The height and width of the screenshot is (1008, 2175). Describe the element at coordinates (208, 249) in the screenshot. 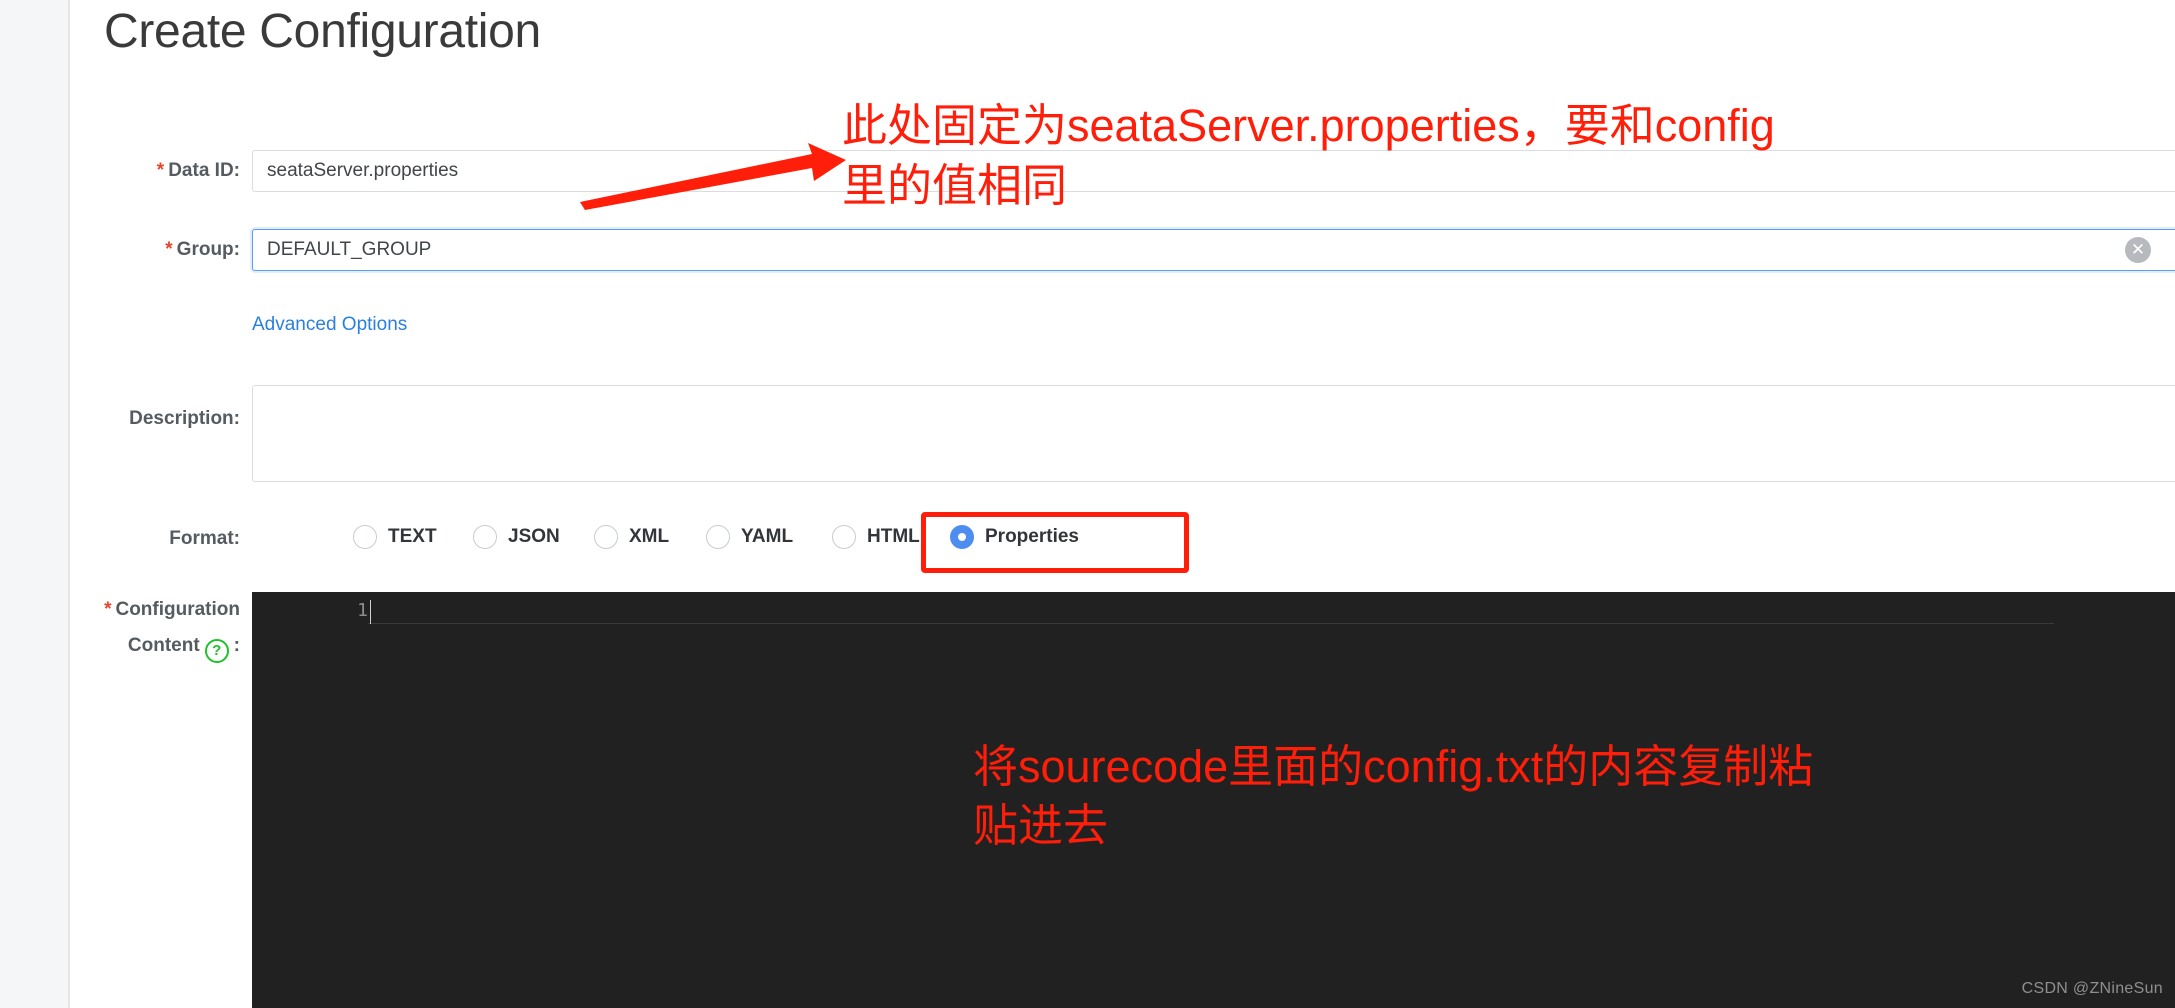

I see `group-label-text: Group:` at that location.